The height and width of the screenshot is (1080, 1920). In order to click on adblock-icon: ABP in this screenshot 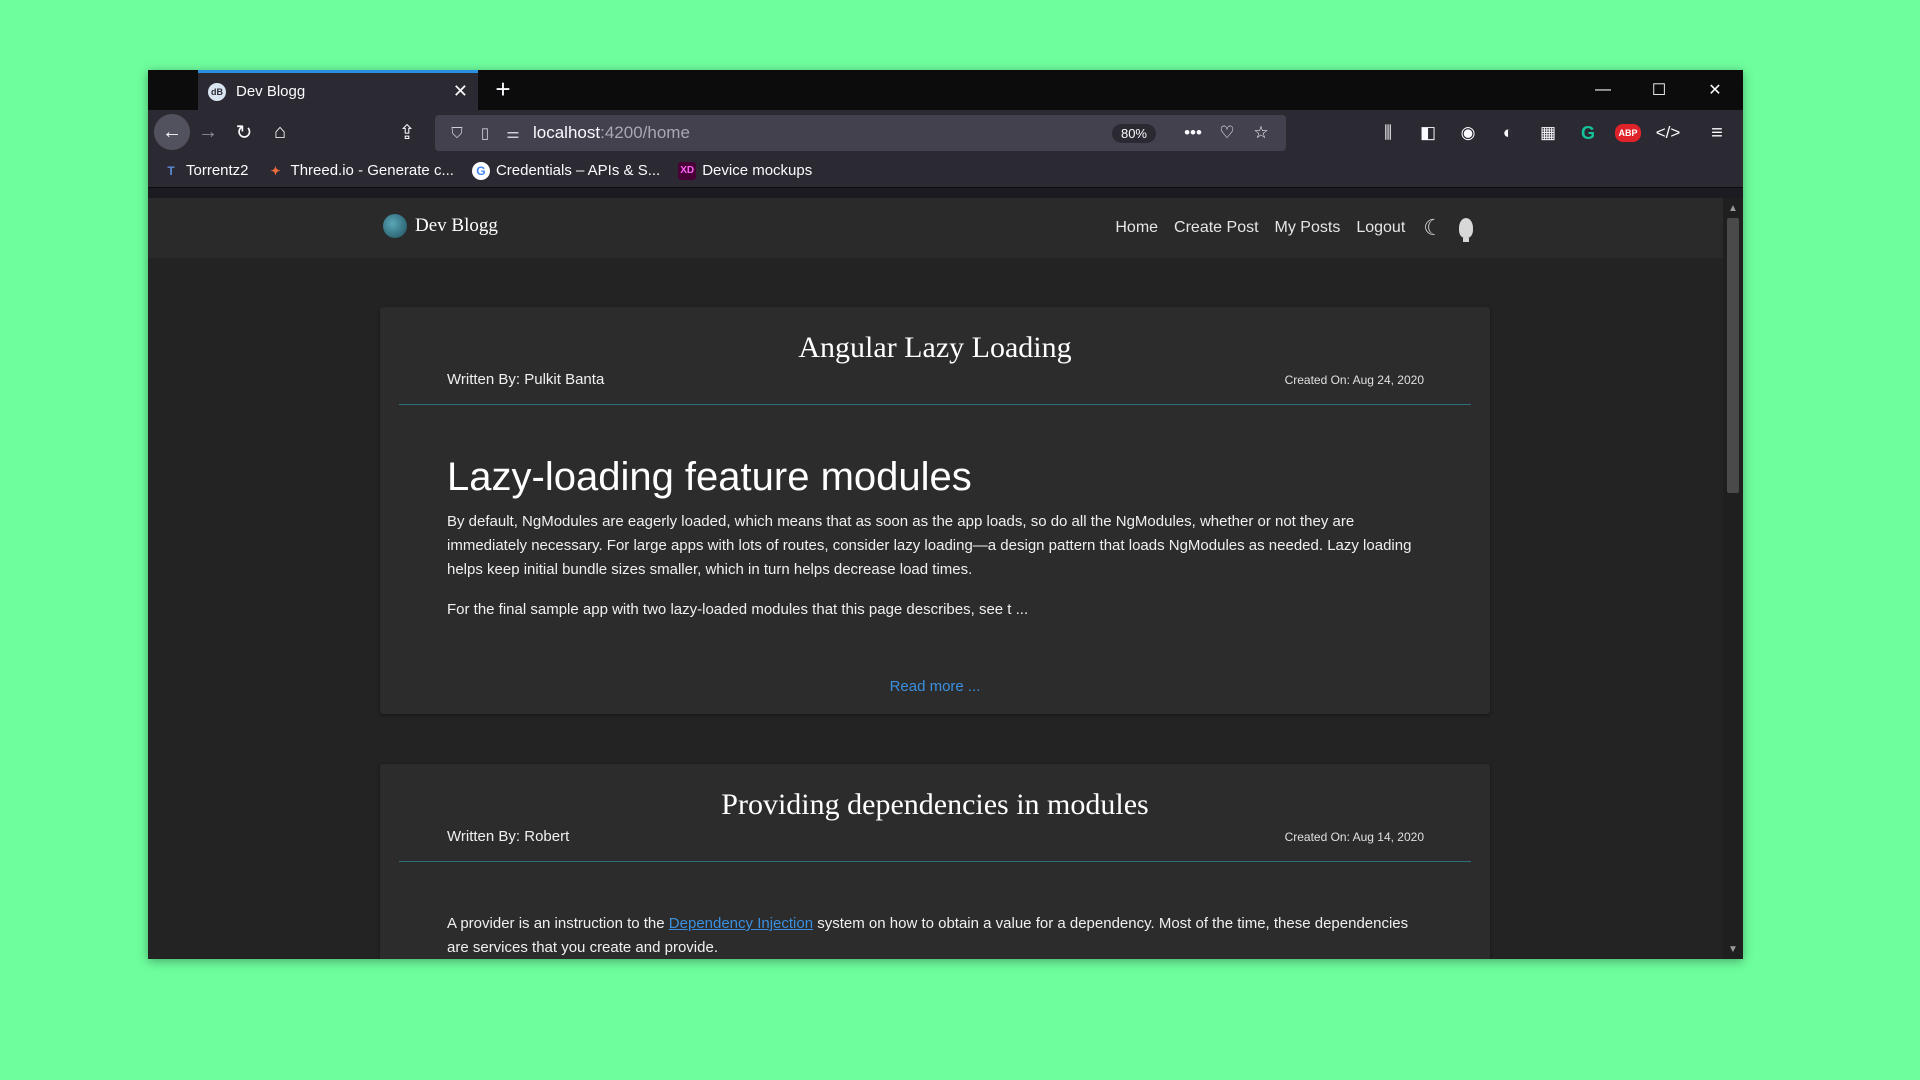, I will do `click(1628, 133)`.